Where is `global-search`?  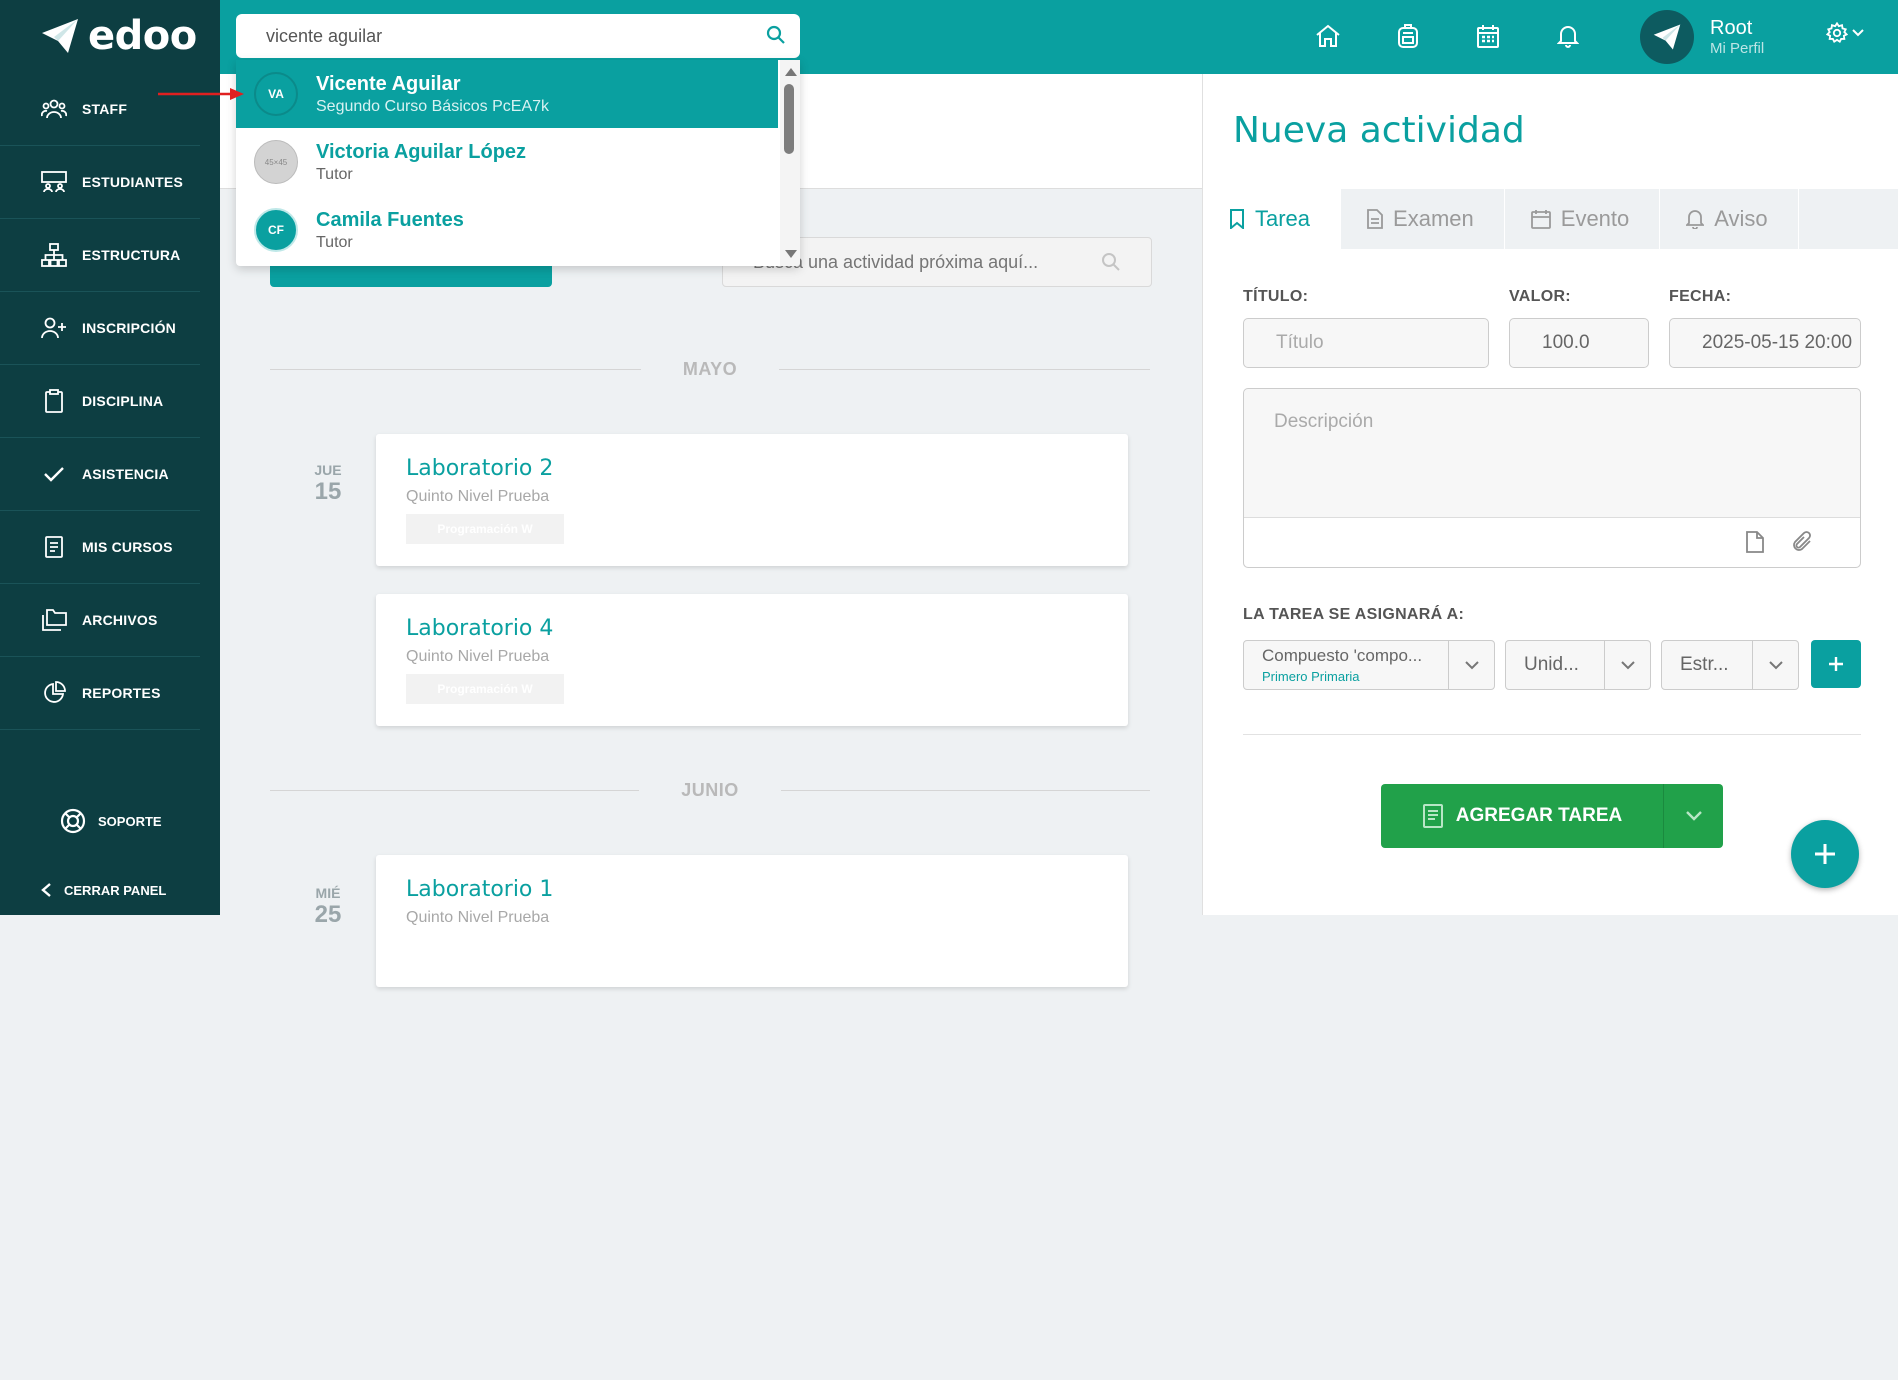 global-search is located at coordinates (518, 36).